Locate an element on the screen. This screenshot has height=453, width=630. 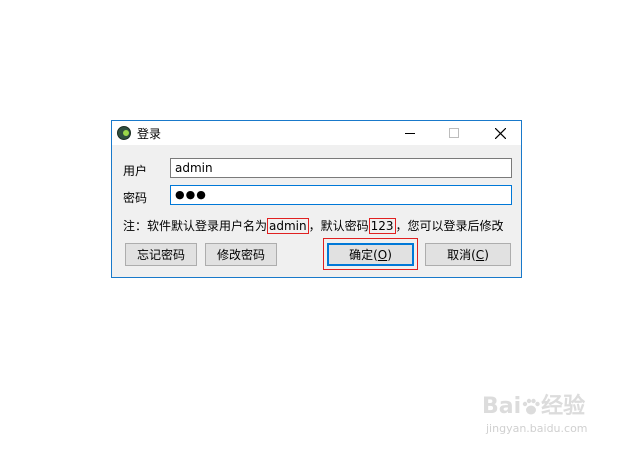
cancel-label: 取消( is located at coordinates (461, 255).